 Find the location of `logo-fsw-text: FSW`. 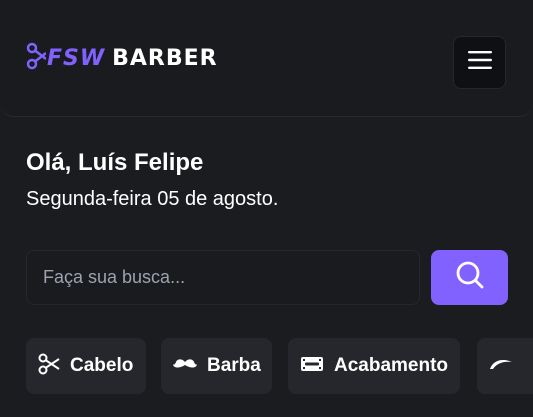

logo-fsw-text: FSW is located at coordinates (76, 58).